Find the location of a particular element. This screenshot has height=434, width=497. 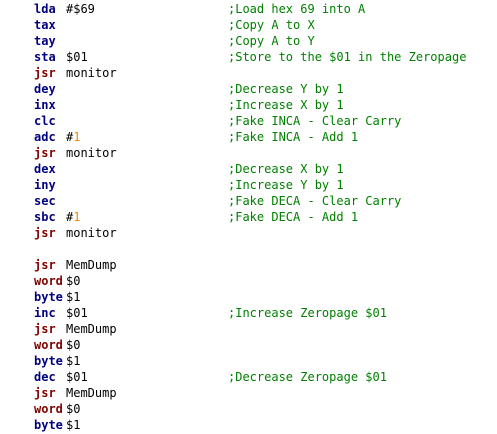

operand: #$69 is located at coordinates (80, 9).